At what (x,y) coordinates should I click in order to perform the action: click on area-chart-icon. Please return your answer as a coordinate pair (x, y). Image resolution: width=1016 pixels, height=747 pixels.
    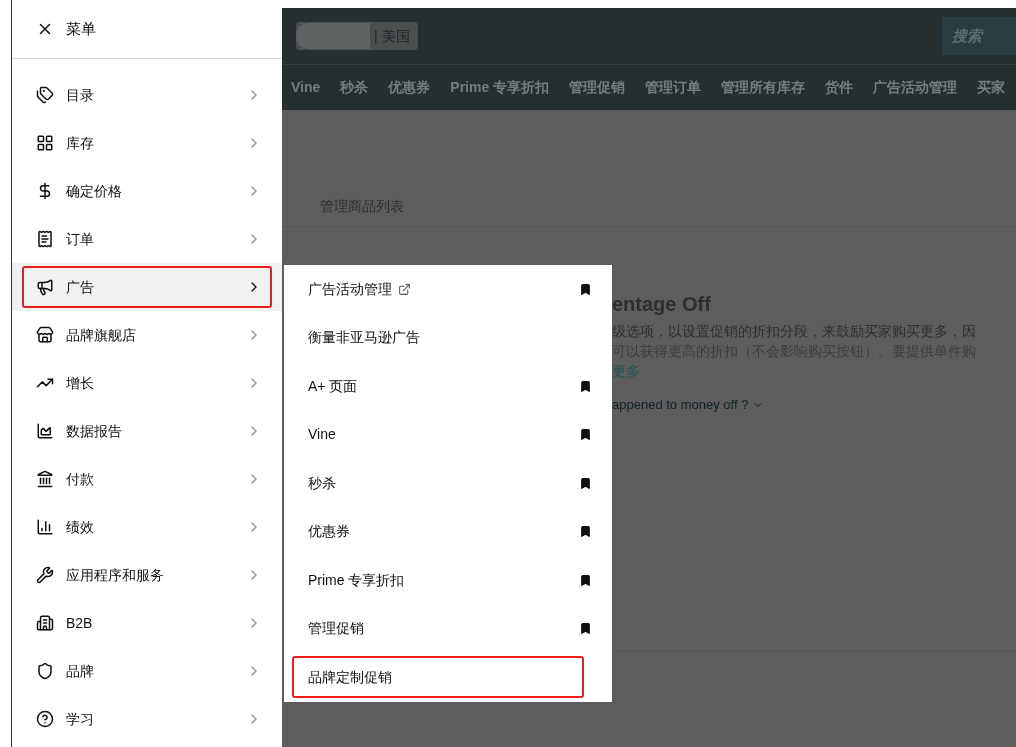
    Looking at the image, I should click on (45, 431).